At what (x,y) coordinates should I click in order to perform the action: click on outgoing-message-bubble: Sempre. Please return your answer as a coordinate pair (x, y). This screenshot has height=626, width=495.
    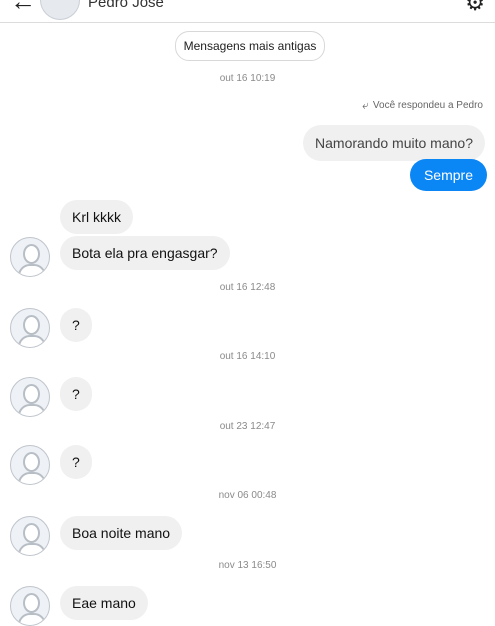
    Looking at the image, I should click on (448, 175).